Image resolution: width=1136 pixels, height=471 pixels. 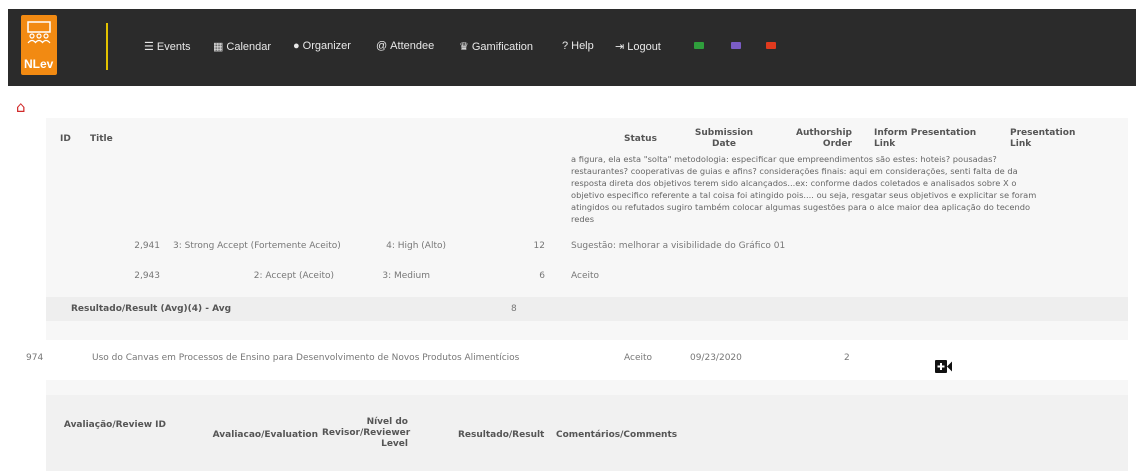 I want to click on header-submission-date: Submission Date, so click(x=724, y=138).